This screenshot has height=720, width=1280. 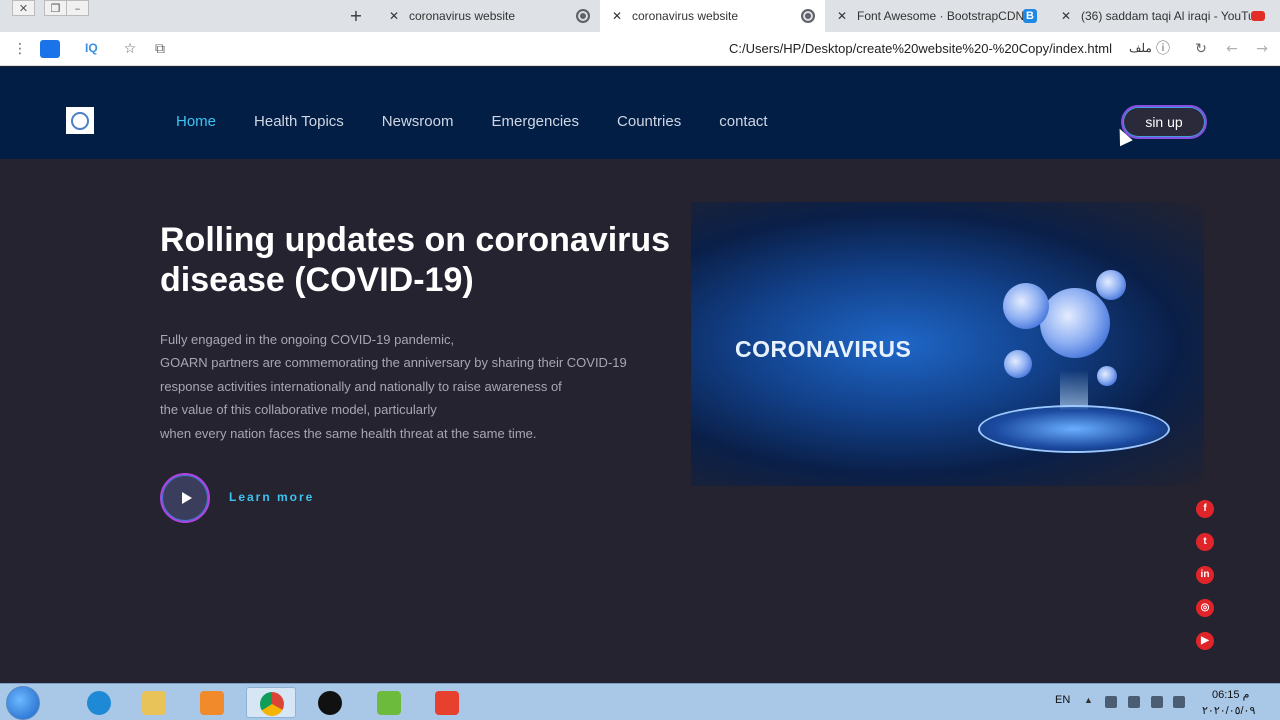 What do you see at coordinates (1262, 49) in the screenshot?
I see `forward-icon: →` at bounding box center [1262, 49].